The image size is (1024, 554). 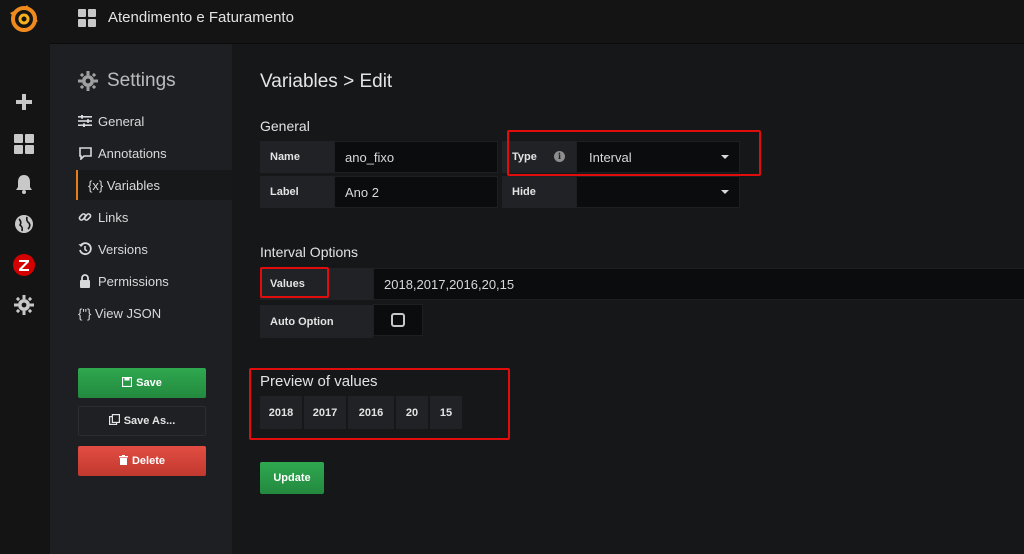 What do you see at coordinates (559, 156) in the screenshot?
I see `info-icon: i` at bounding box center [559, 156].